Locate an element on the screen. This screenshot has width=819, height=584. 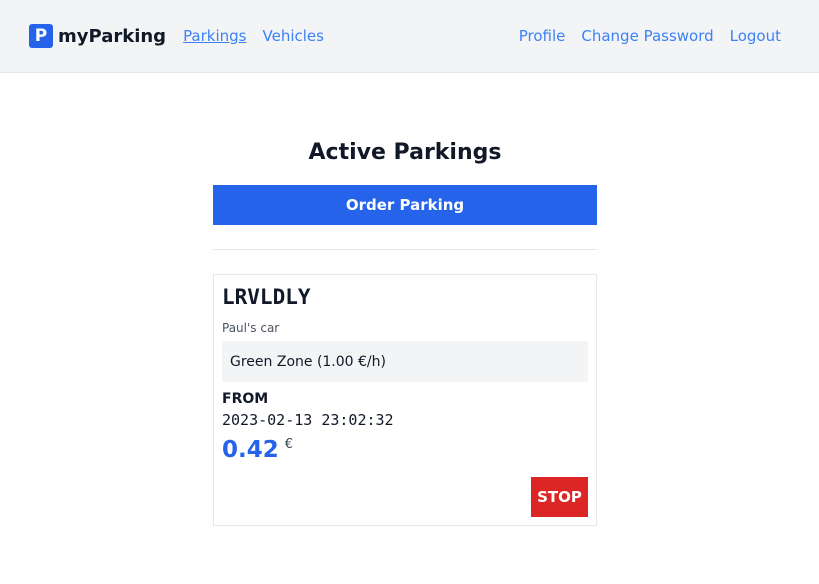
nav-link-change-password: Change Password is located at coordinates (647, 36).